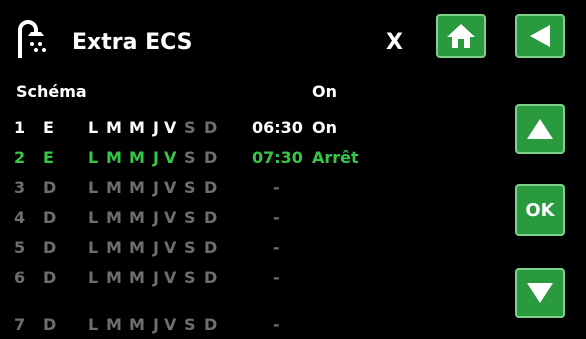 This screenshot has width=586, height=339. Describe the element at coordinates (394, 42) in the screenshot. I see `close-button: X` at that location.